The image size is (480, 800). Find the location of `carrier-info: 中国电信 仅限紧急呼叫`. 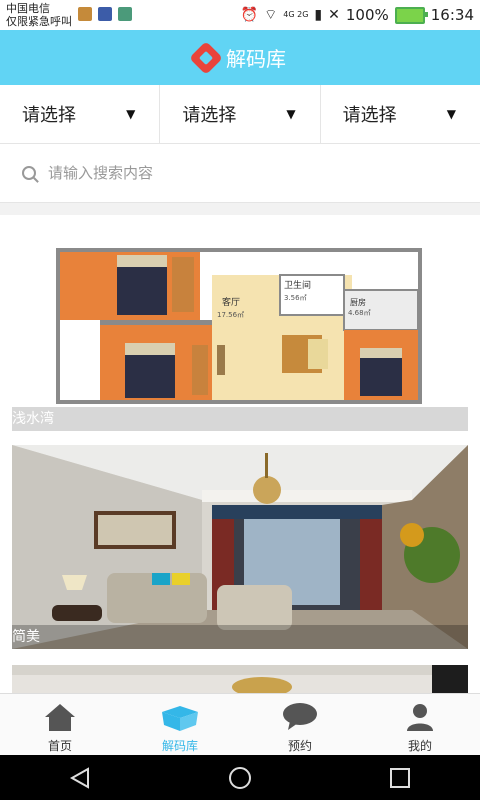

carrier-info: 中国电信 仅限紧急呼叫 is located at coordinates (39, 15).